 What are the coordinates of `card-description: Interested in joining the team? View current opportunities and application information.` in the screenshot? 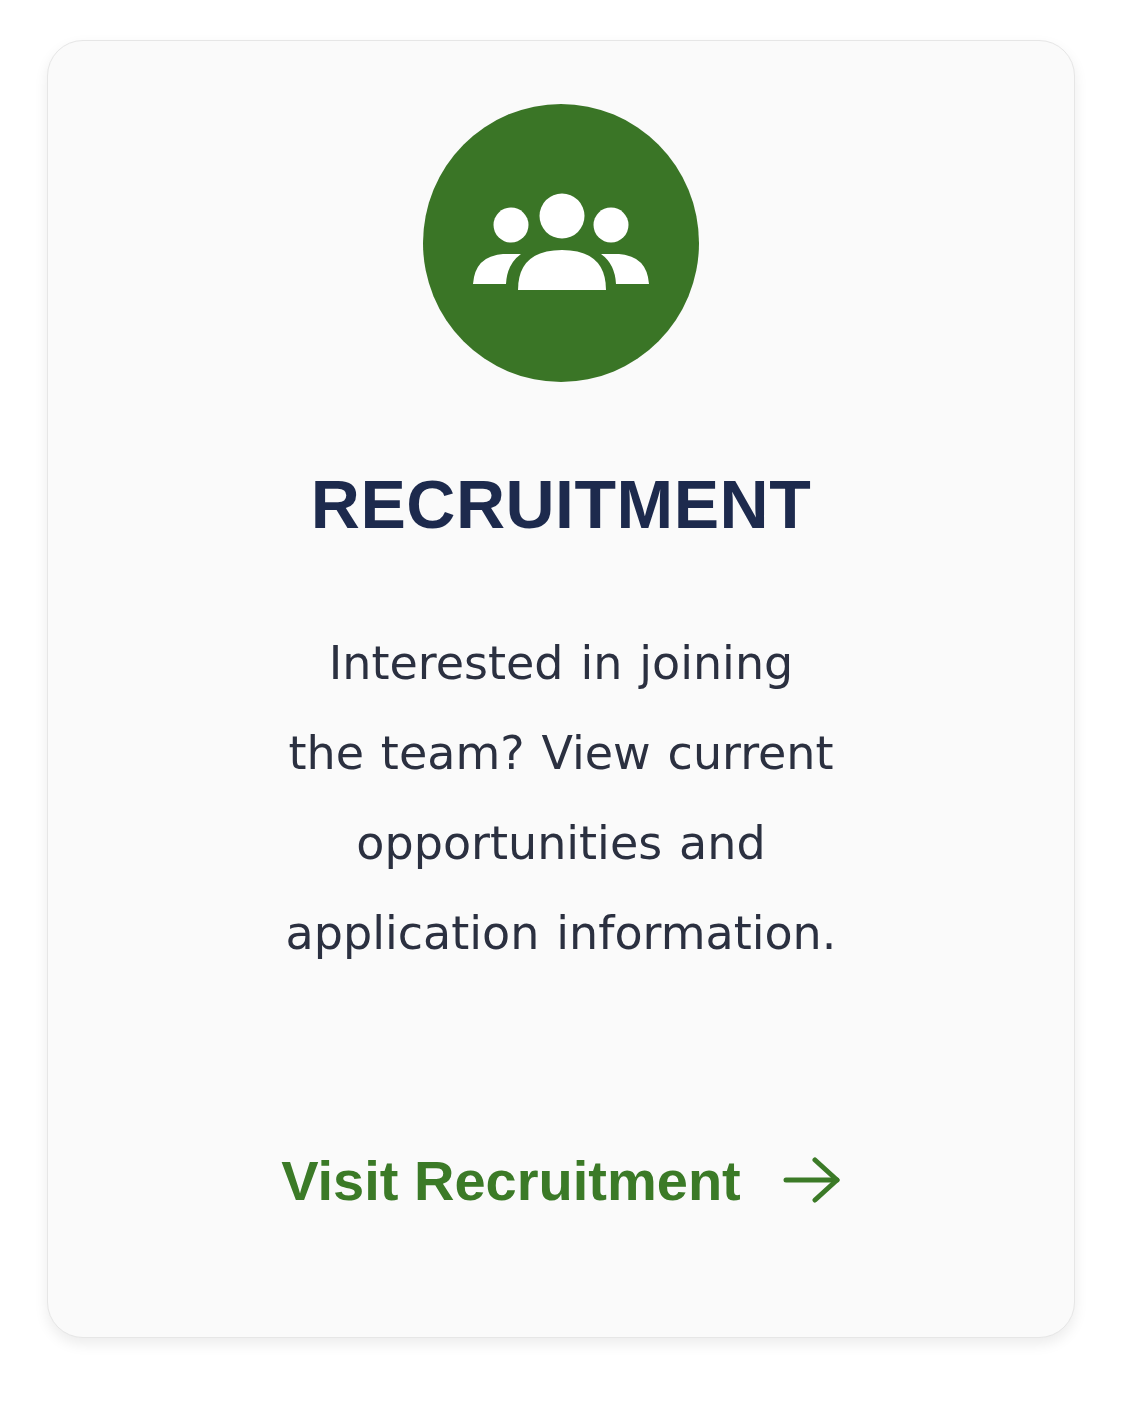 It's located at (561, 798).